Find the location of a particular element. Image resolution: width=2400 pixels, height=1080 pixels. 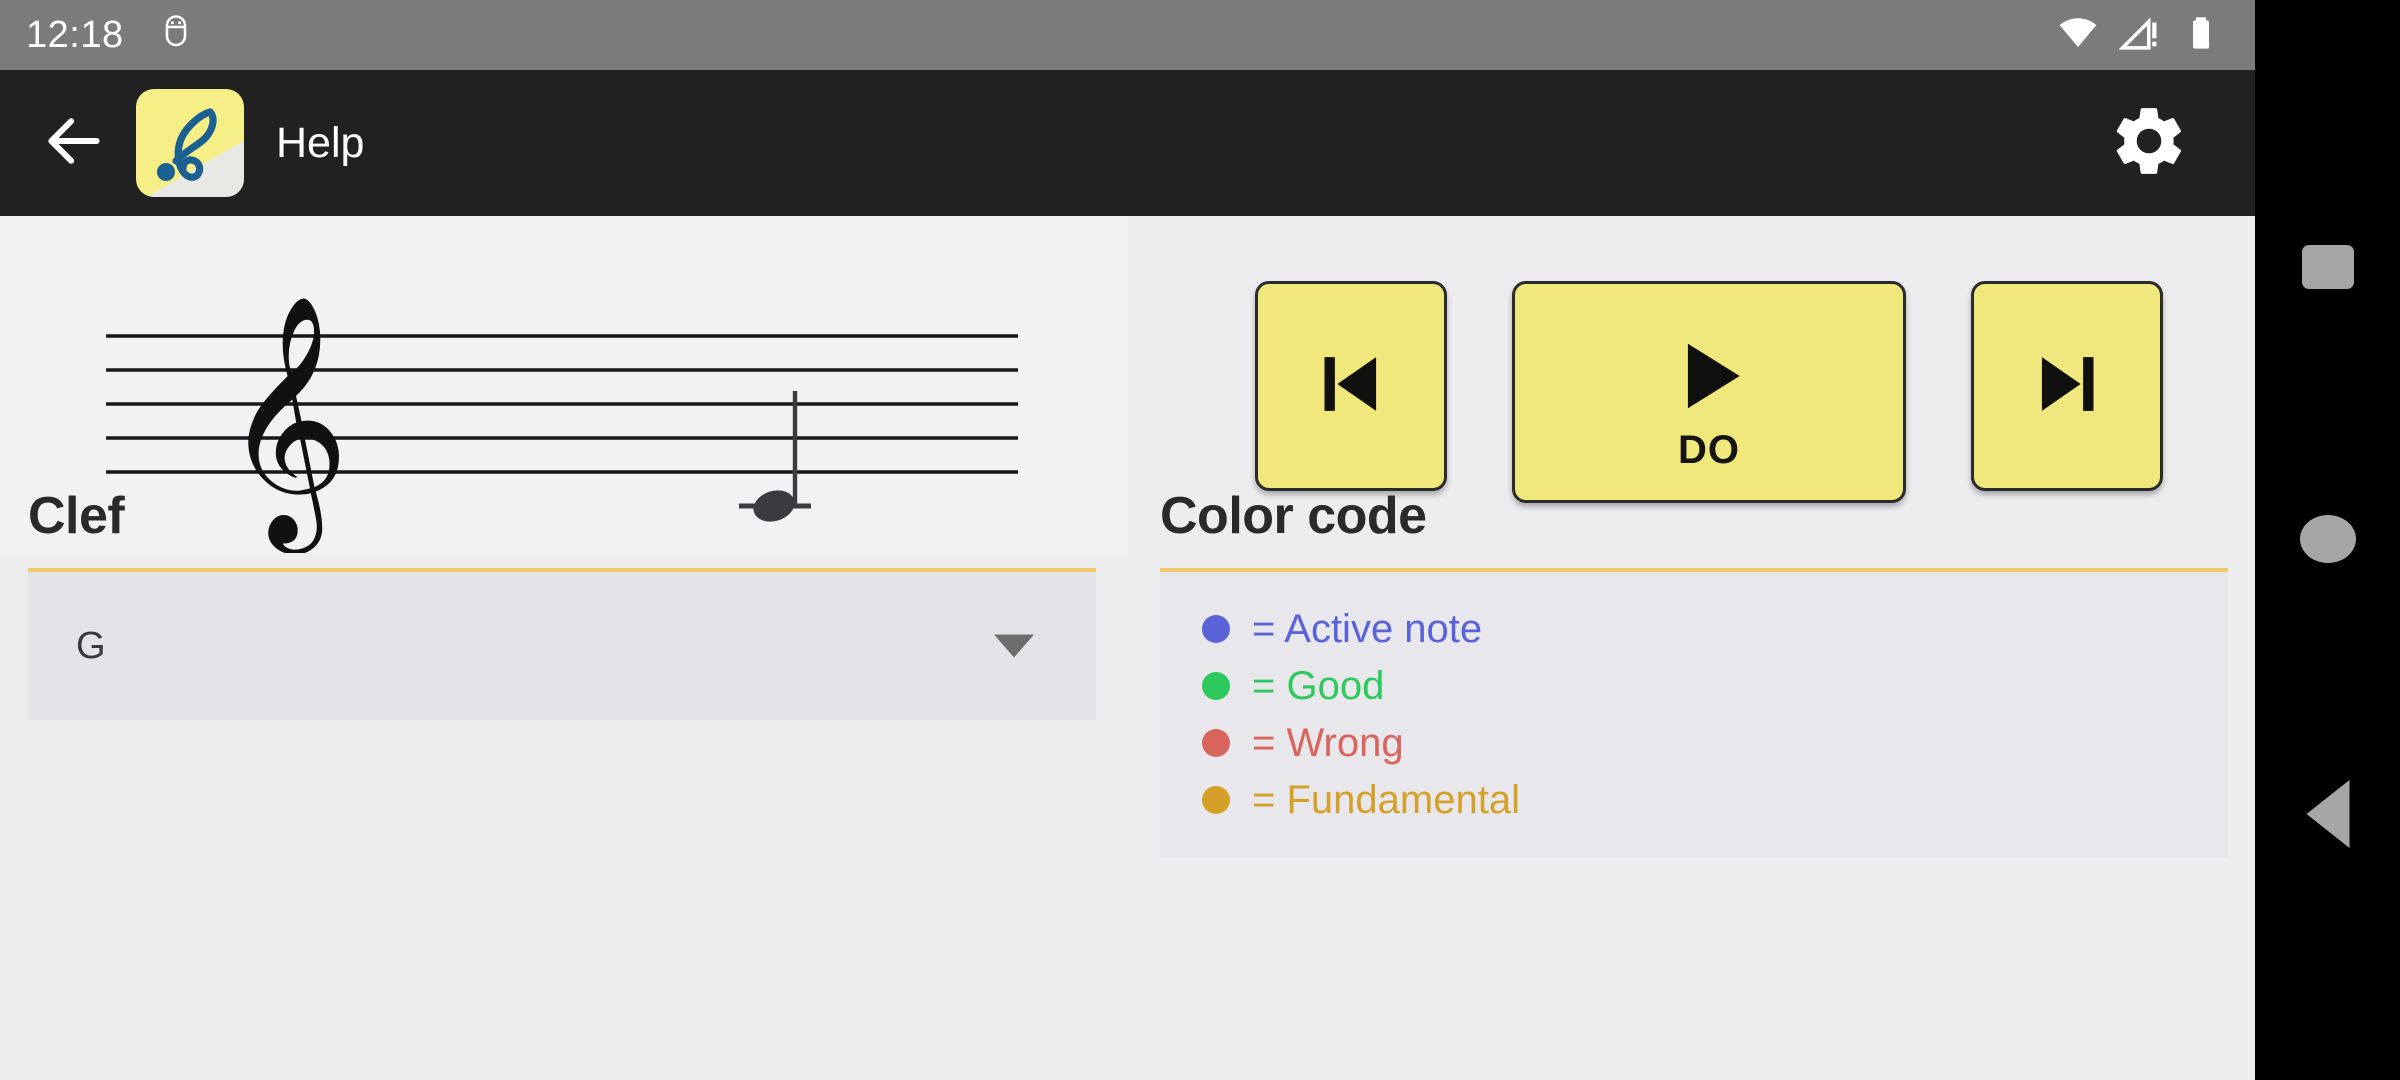

app-logo-icon is located at coordinates (190, 143).